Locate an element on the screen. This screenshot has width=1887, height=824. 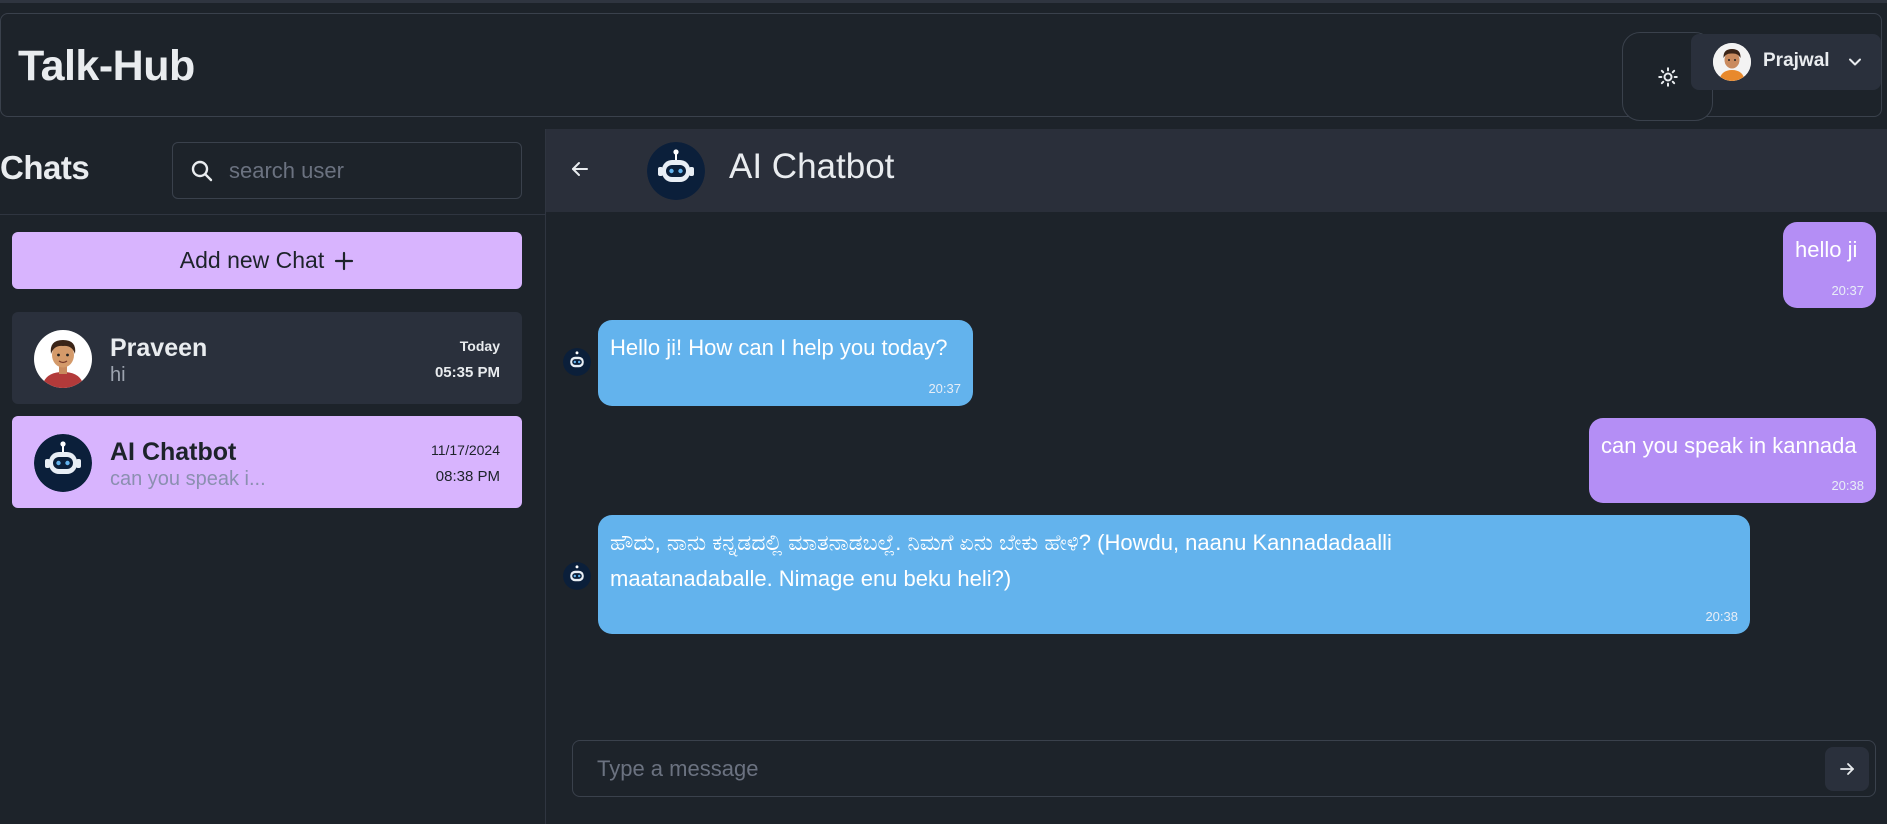
chat-date: Today is located at coordinates (479, 346).